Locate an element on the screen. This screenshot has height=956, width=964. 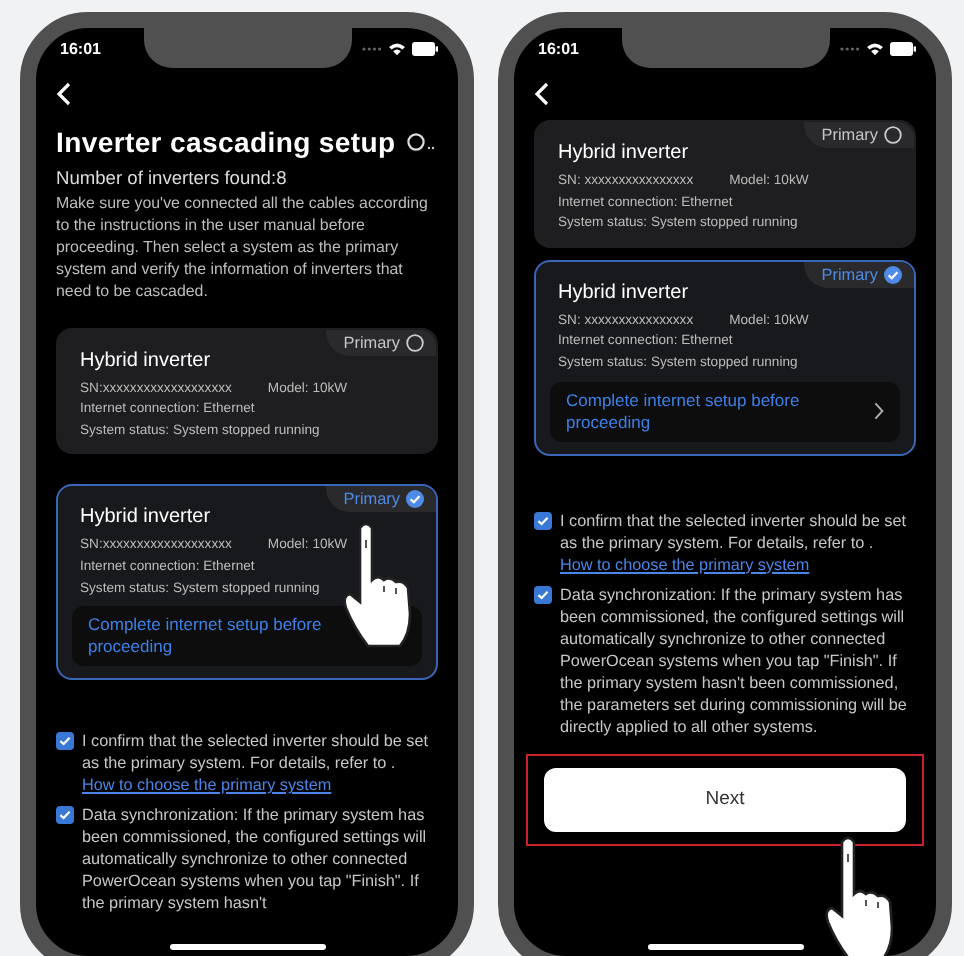
notice-banner: Complete internet setup before proceeding is located at coordinates (725, 411).